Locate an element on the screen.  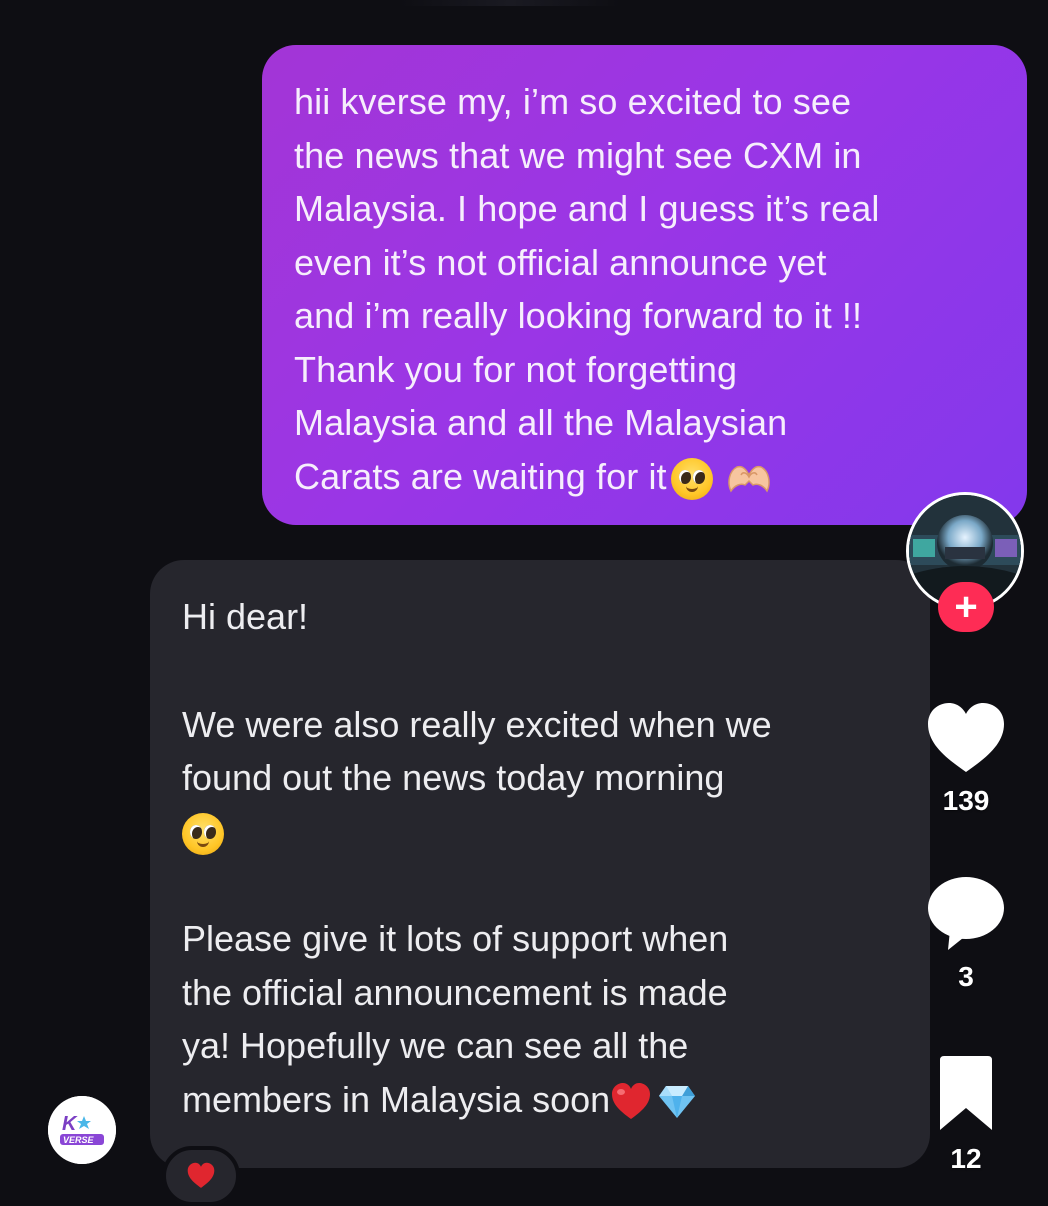
message-reaction is located at coordinates (201, 1176).